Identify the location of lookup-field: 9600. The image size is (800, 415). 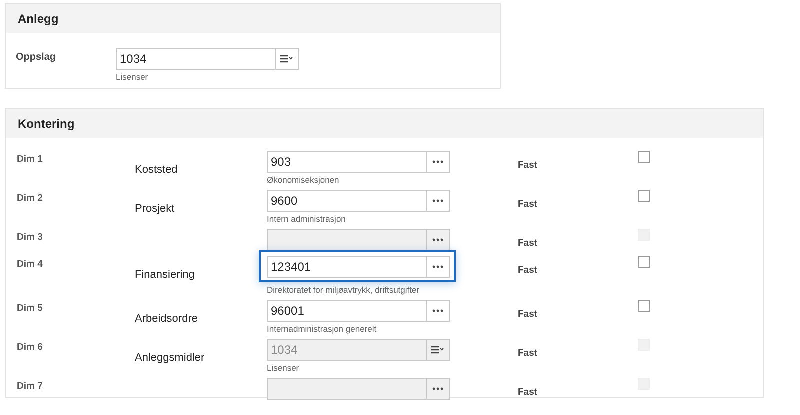
(358, 201).